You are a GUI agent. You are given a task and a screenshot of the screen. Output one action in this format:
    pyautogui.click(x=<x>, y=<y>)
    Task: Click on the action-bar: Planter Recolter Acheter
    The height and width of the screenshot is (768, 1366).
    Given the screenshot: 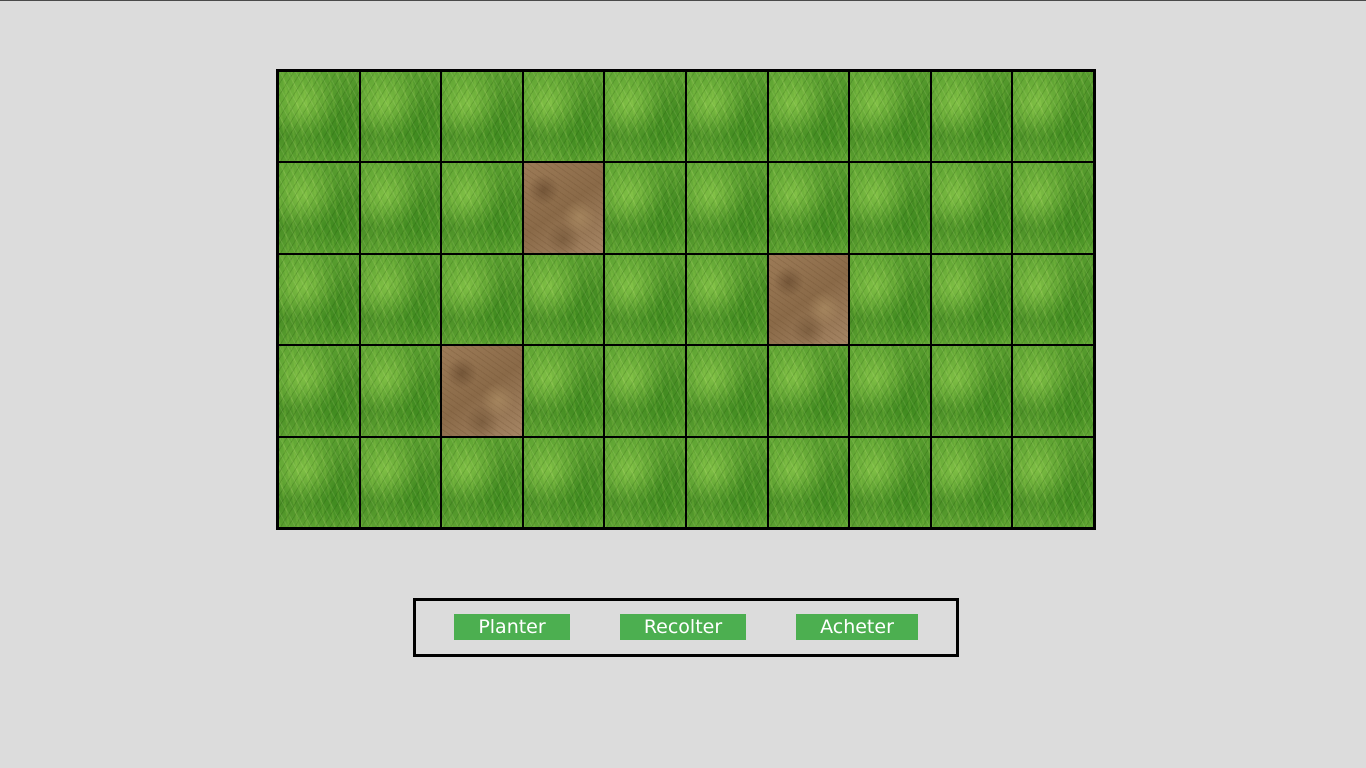 What is the action you would take?
    pyautogui.click(x=686, y=627)
    